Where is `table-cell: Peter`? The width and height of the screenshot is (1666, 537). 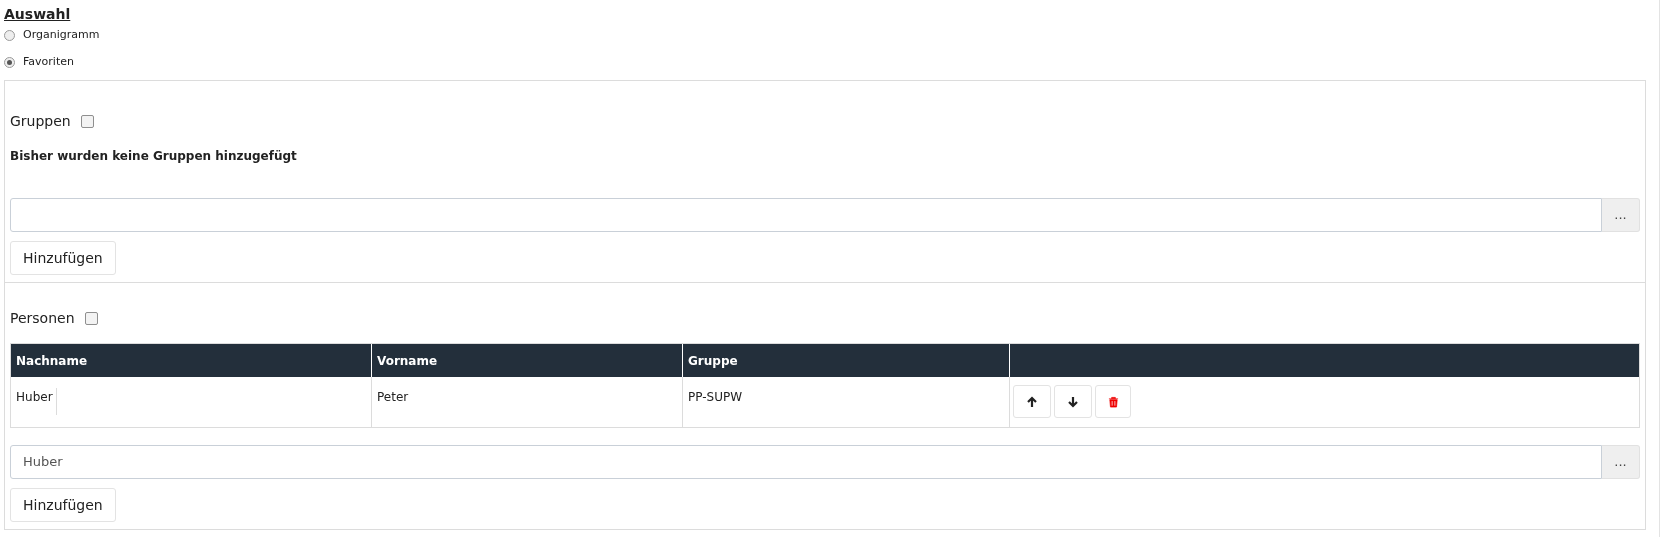
table-cell: Peter is located at coordinates (393, 397).